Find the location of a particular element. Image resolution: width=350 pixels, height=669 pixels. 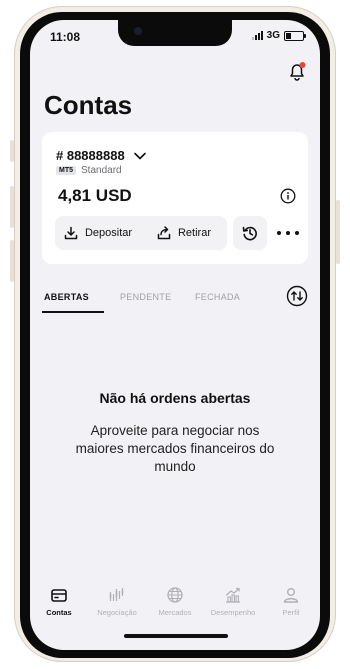

nav-mercados: Mercados is located at coordinates (175, 608).